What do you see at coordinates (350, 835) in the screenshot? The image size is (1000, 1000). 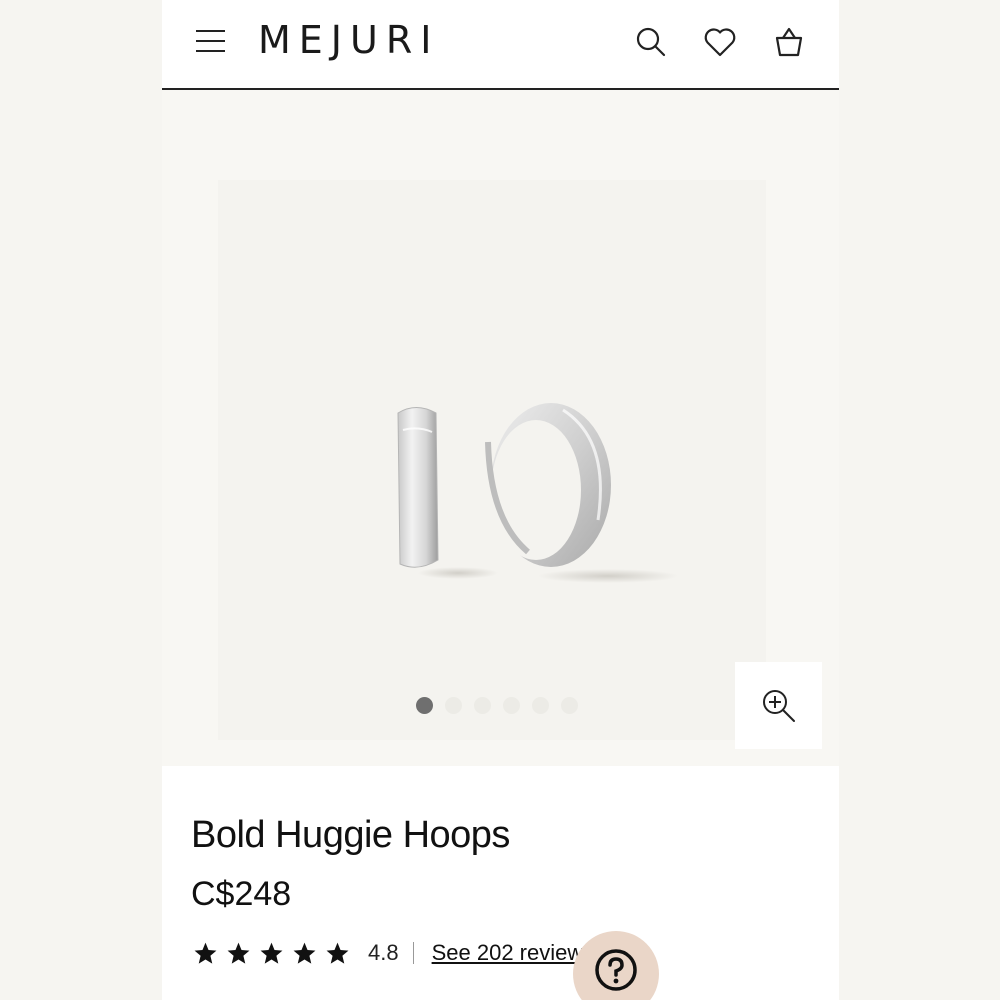 I see `product-title: Bold Huggie Hoops` at bounding box center [350, 835].